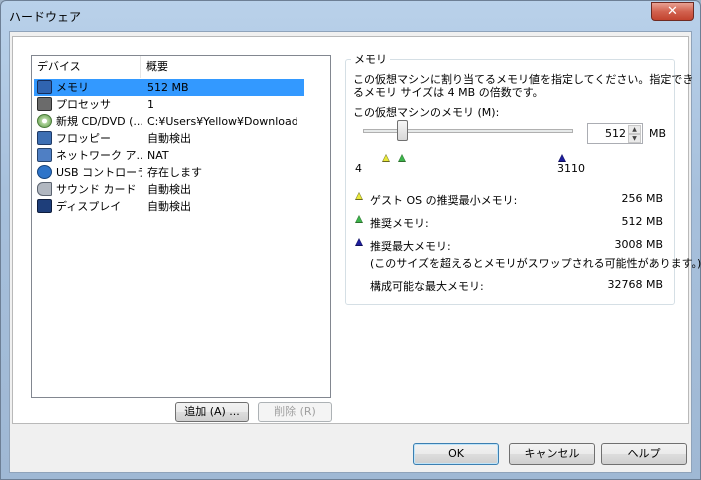  I want to click on device-name: サウンド カード, so click(96, 189).